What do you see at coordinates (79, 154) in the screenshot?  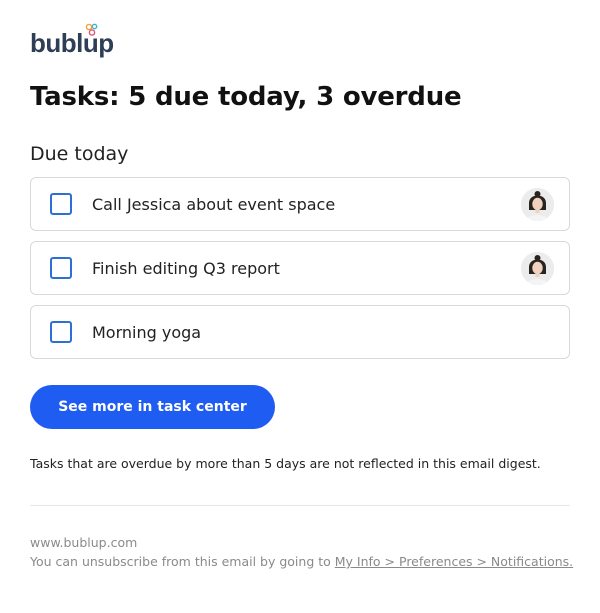 I see `section-label-due-today: Due today` at bounding box center [79, 154].